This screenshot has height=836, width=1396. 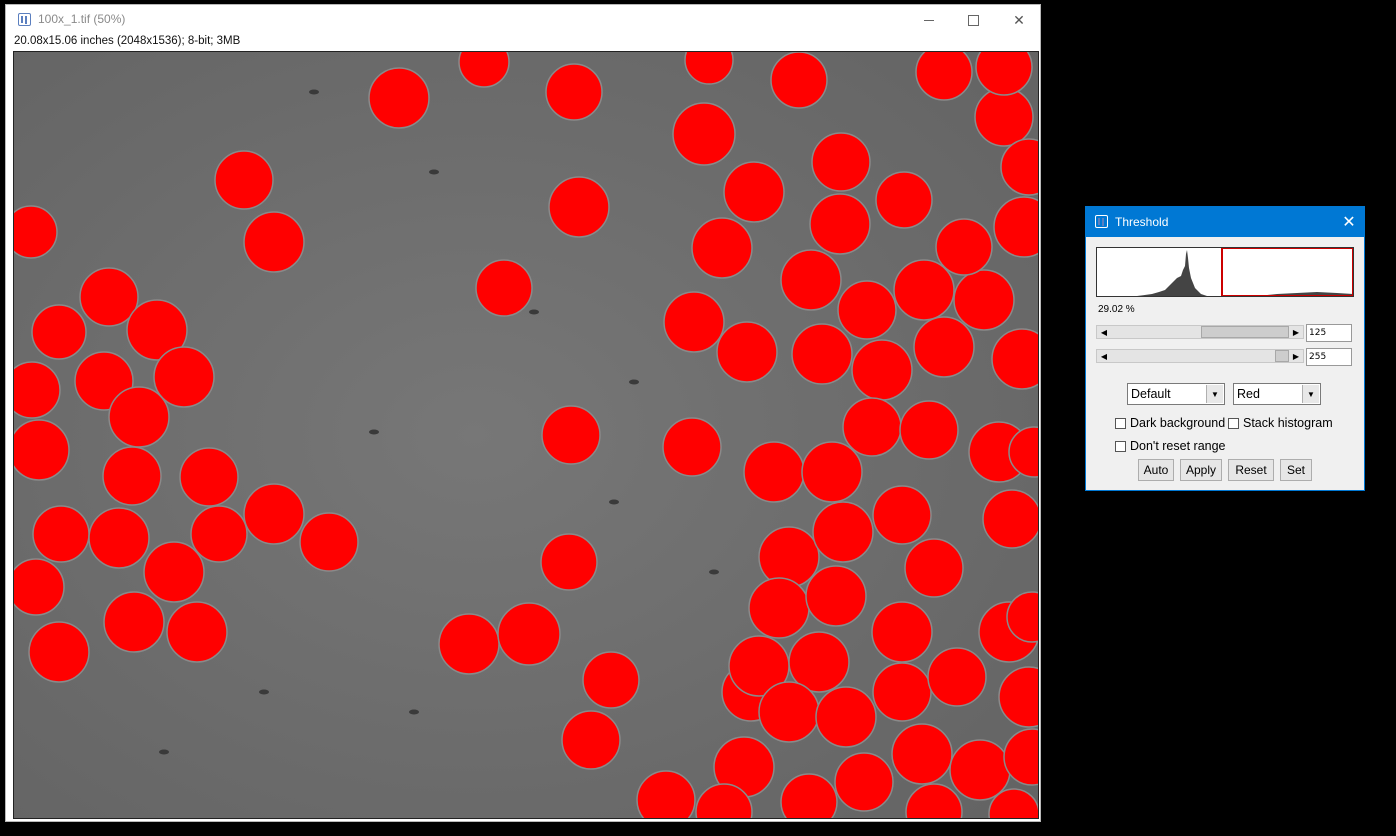 I want to click on minimize-icon, so click(x=929, y=20).